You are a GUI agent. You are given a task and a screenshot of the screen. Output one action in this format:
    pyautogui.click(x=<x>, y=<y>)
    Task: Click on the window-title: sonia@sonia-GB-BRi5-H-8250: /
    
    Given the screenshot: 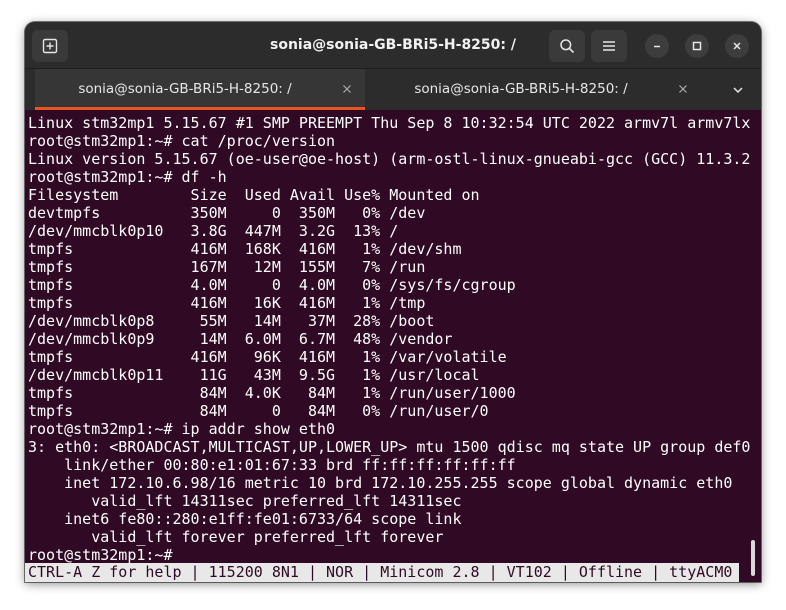 What is the action you would take?
    pyautogui.click(x=393, y=45)
    